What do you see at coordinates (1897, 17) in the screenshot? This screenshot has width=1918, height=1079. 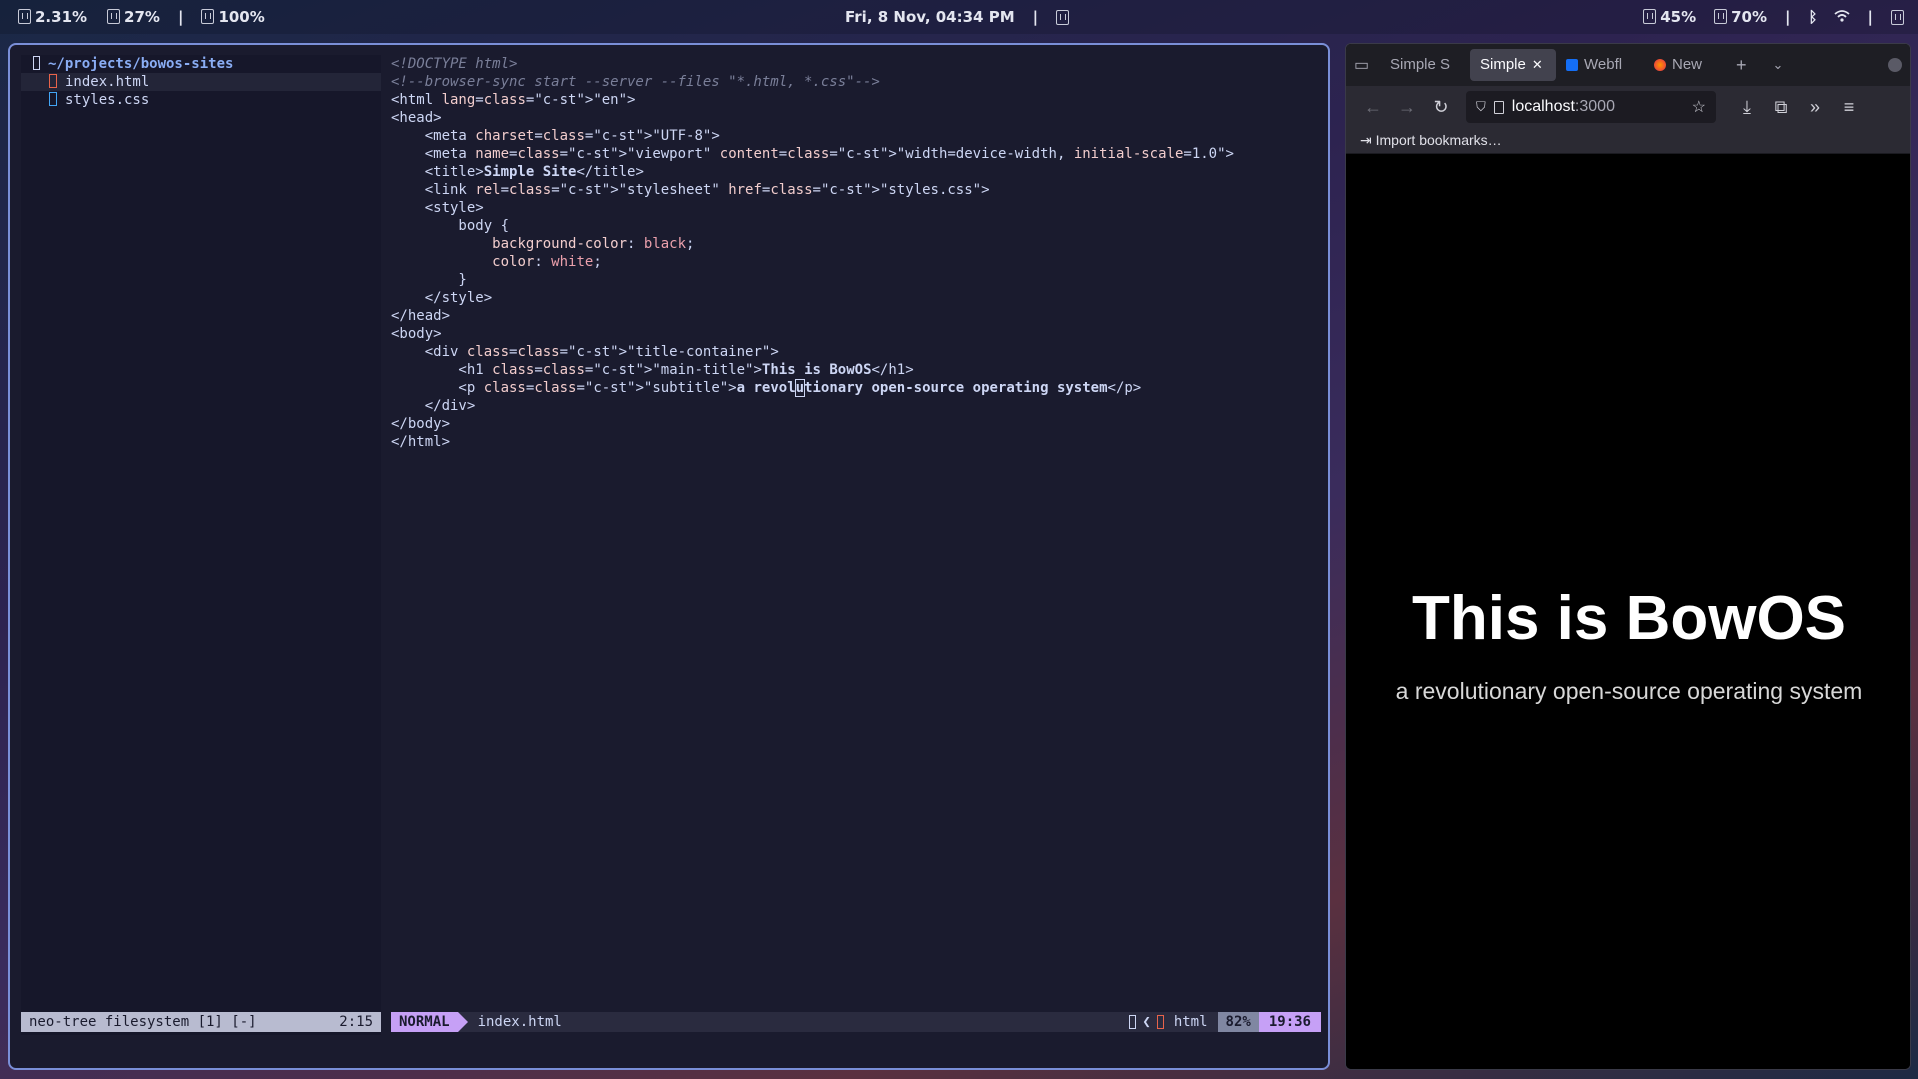 I see `power-icon` at bounding box center [1897, 17].